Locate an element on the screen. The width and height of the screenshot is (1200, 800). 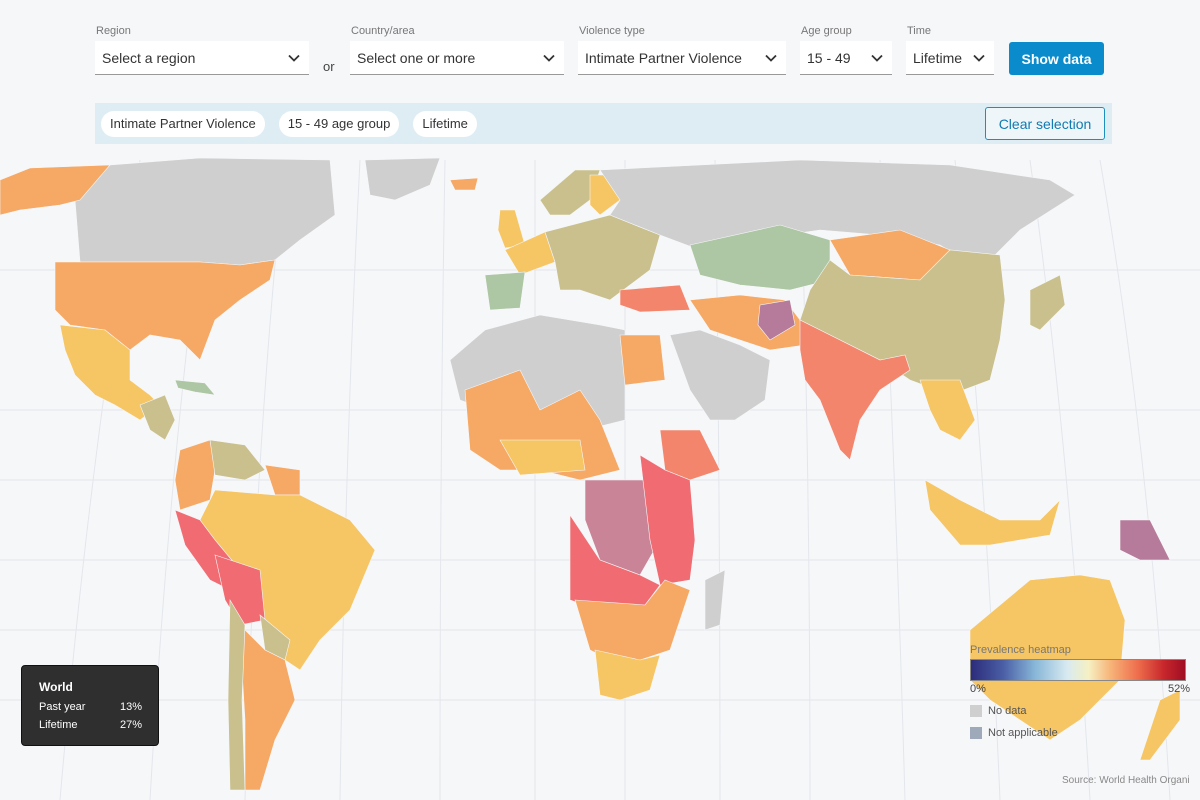
country-select: Select one or more is located at coordinates (457, 58).